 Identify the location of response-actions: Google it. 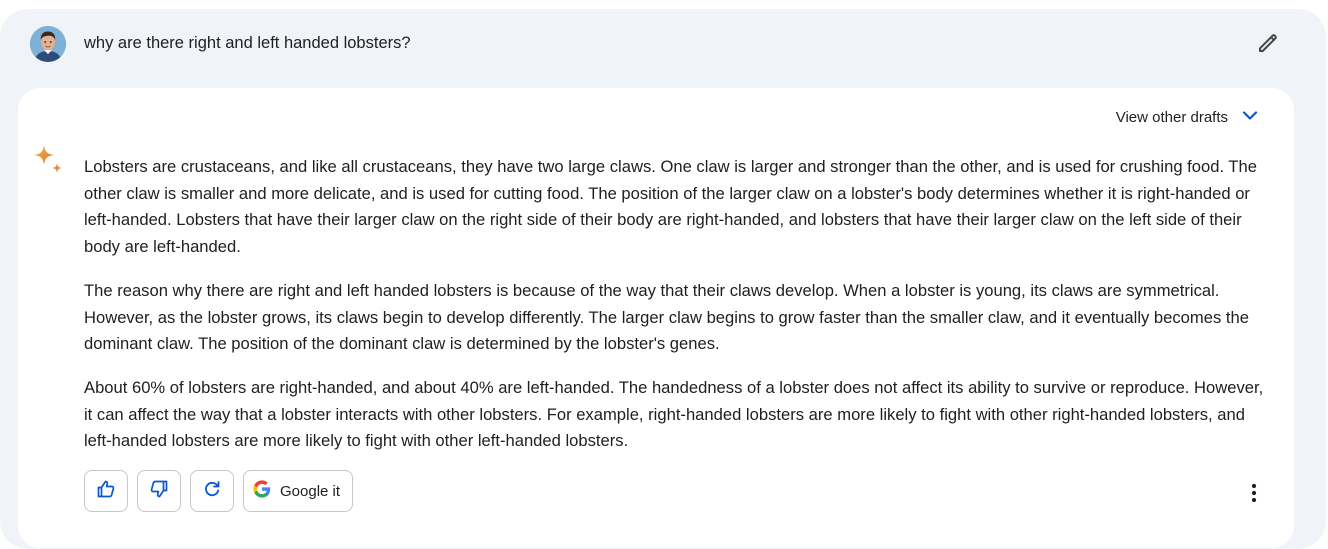
(219, 491).